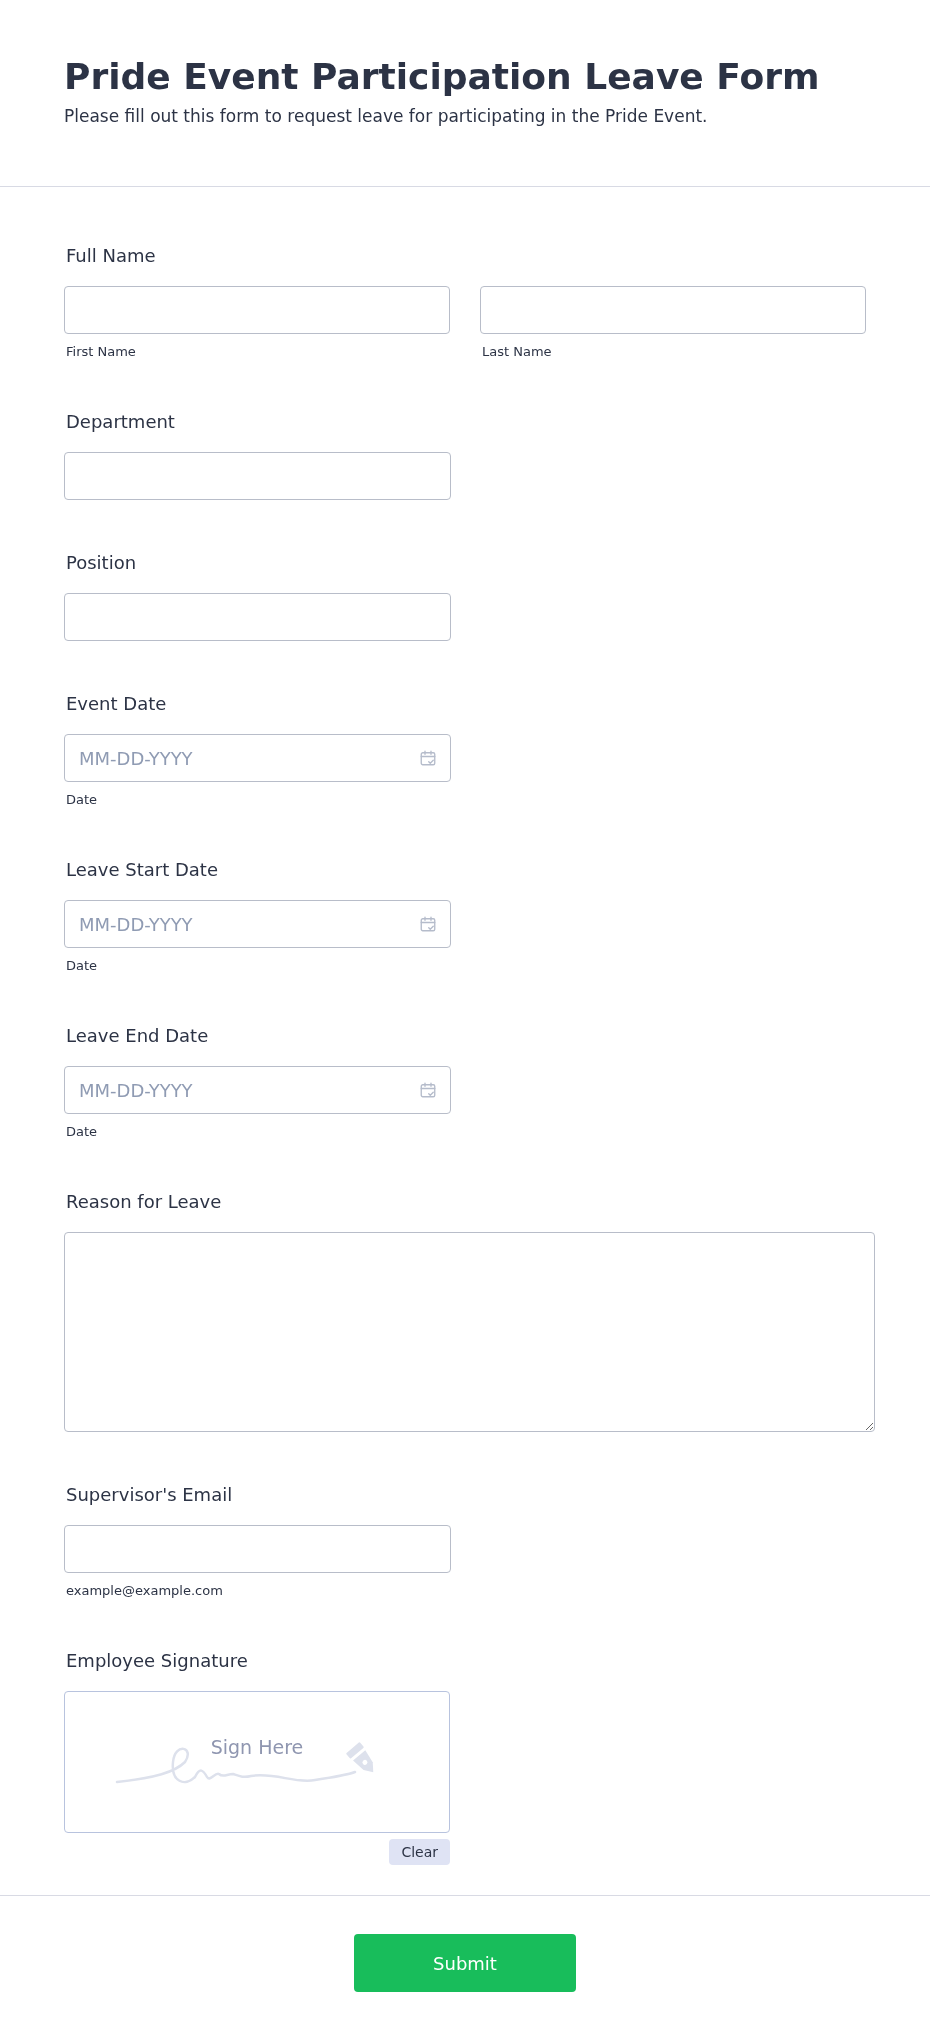  I want to click on form-title: Pride Event Participation Leave Form, so click(442, 77).